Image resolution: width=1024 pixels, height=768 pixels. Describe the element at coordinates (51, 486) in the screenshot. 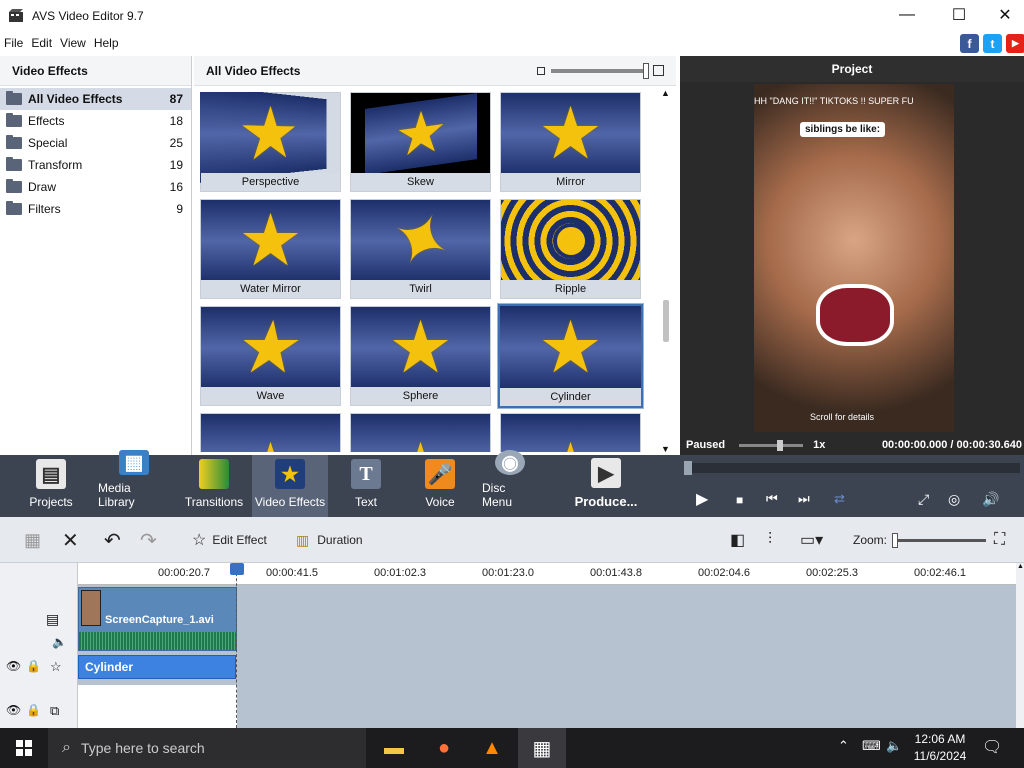

I see `projects-button: ▤ Projects` at that location.